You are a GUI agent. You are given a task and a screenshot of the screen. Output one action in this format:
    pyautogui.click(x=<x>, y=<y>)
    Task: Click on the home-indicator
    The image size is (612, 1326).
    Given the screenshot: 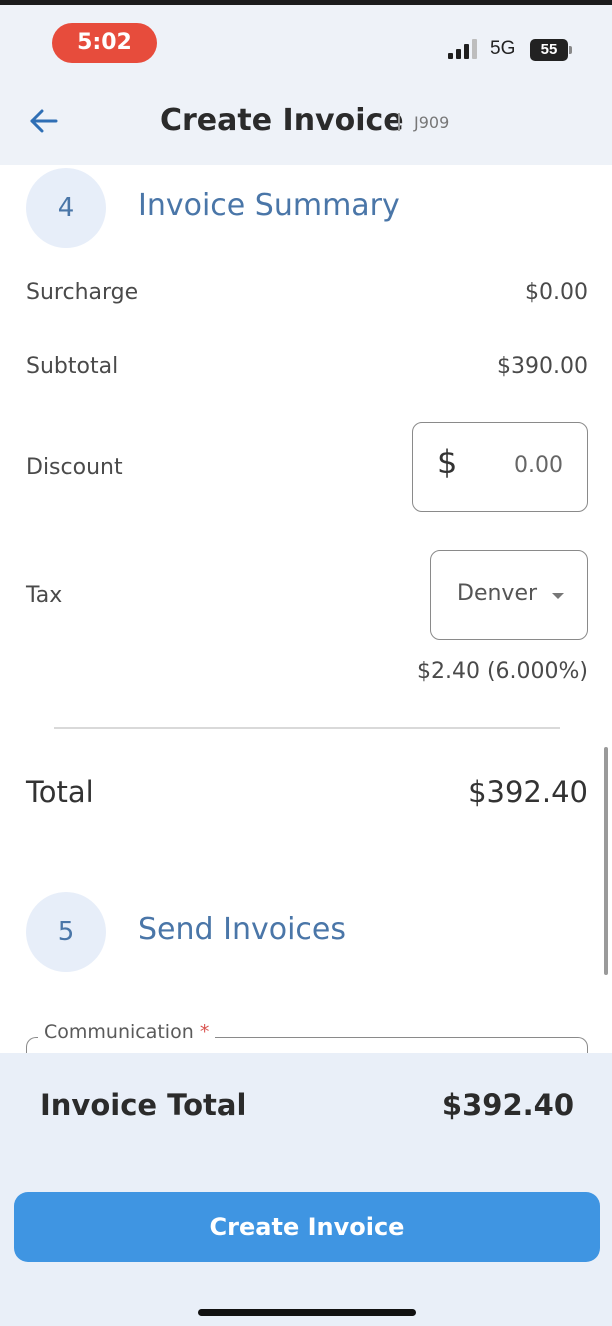 What is the action you would take?
    pyautogui.click(x=307, y=1312)
    